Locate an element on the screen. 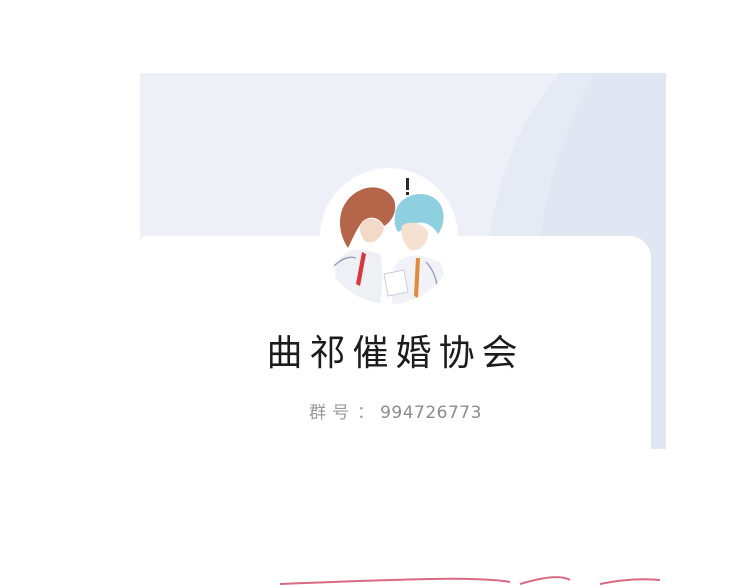 Image resolution: width=750 pixels, height=586 pixels. group-id-row: 群号： 994726773 is located at coordinates (395, 413).